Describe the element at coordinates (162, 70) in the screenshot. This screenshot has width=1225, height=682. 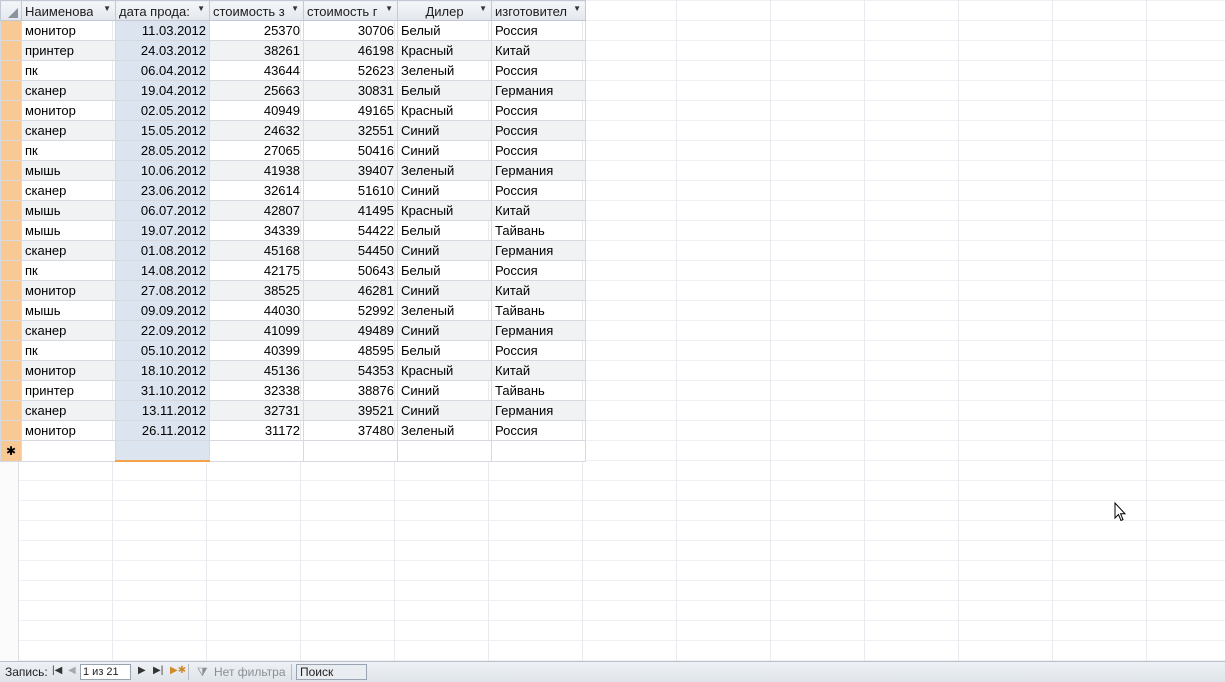
I see `cell-date: 06.04.2012` at that location.